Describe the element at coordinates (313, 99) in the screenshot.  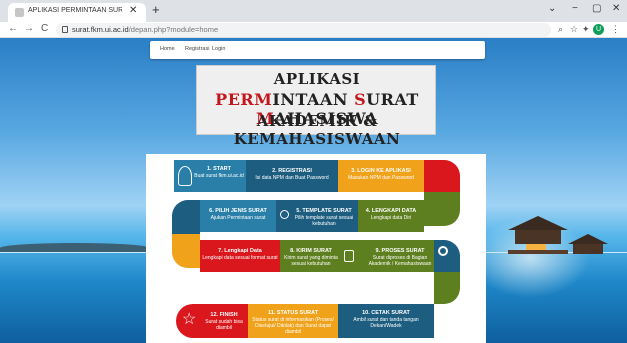
I see `title-part: INTAAN` at that location.